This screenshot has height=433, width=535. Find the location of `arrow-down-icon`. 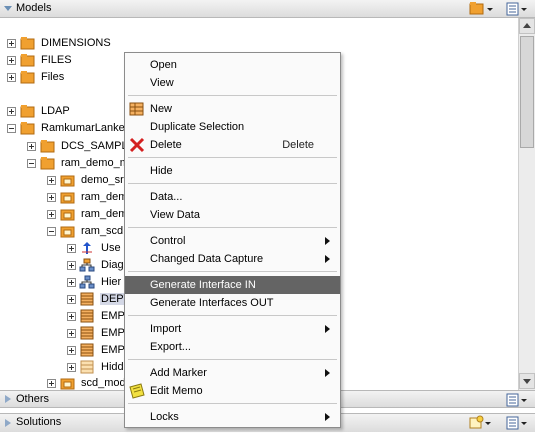

arrow-down-icon is located at coordinates (527, 381).